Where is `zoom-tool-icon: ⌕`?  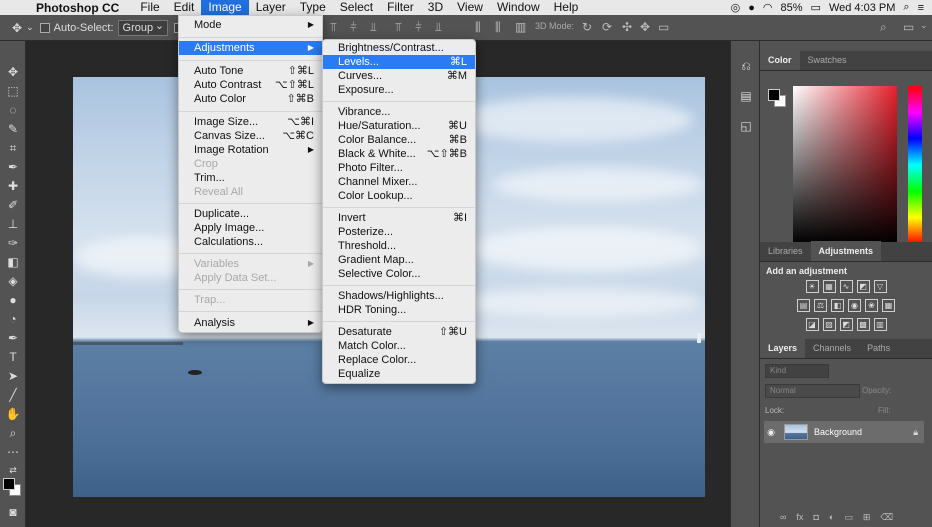
zoom-tool-icon: ⌕ is located at coordinates (13, 433).